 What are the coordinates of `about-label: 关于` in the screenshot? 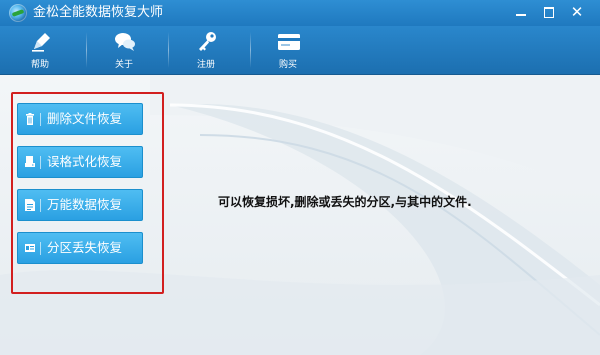 It's located at (123, 65).